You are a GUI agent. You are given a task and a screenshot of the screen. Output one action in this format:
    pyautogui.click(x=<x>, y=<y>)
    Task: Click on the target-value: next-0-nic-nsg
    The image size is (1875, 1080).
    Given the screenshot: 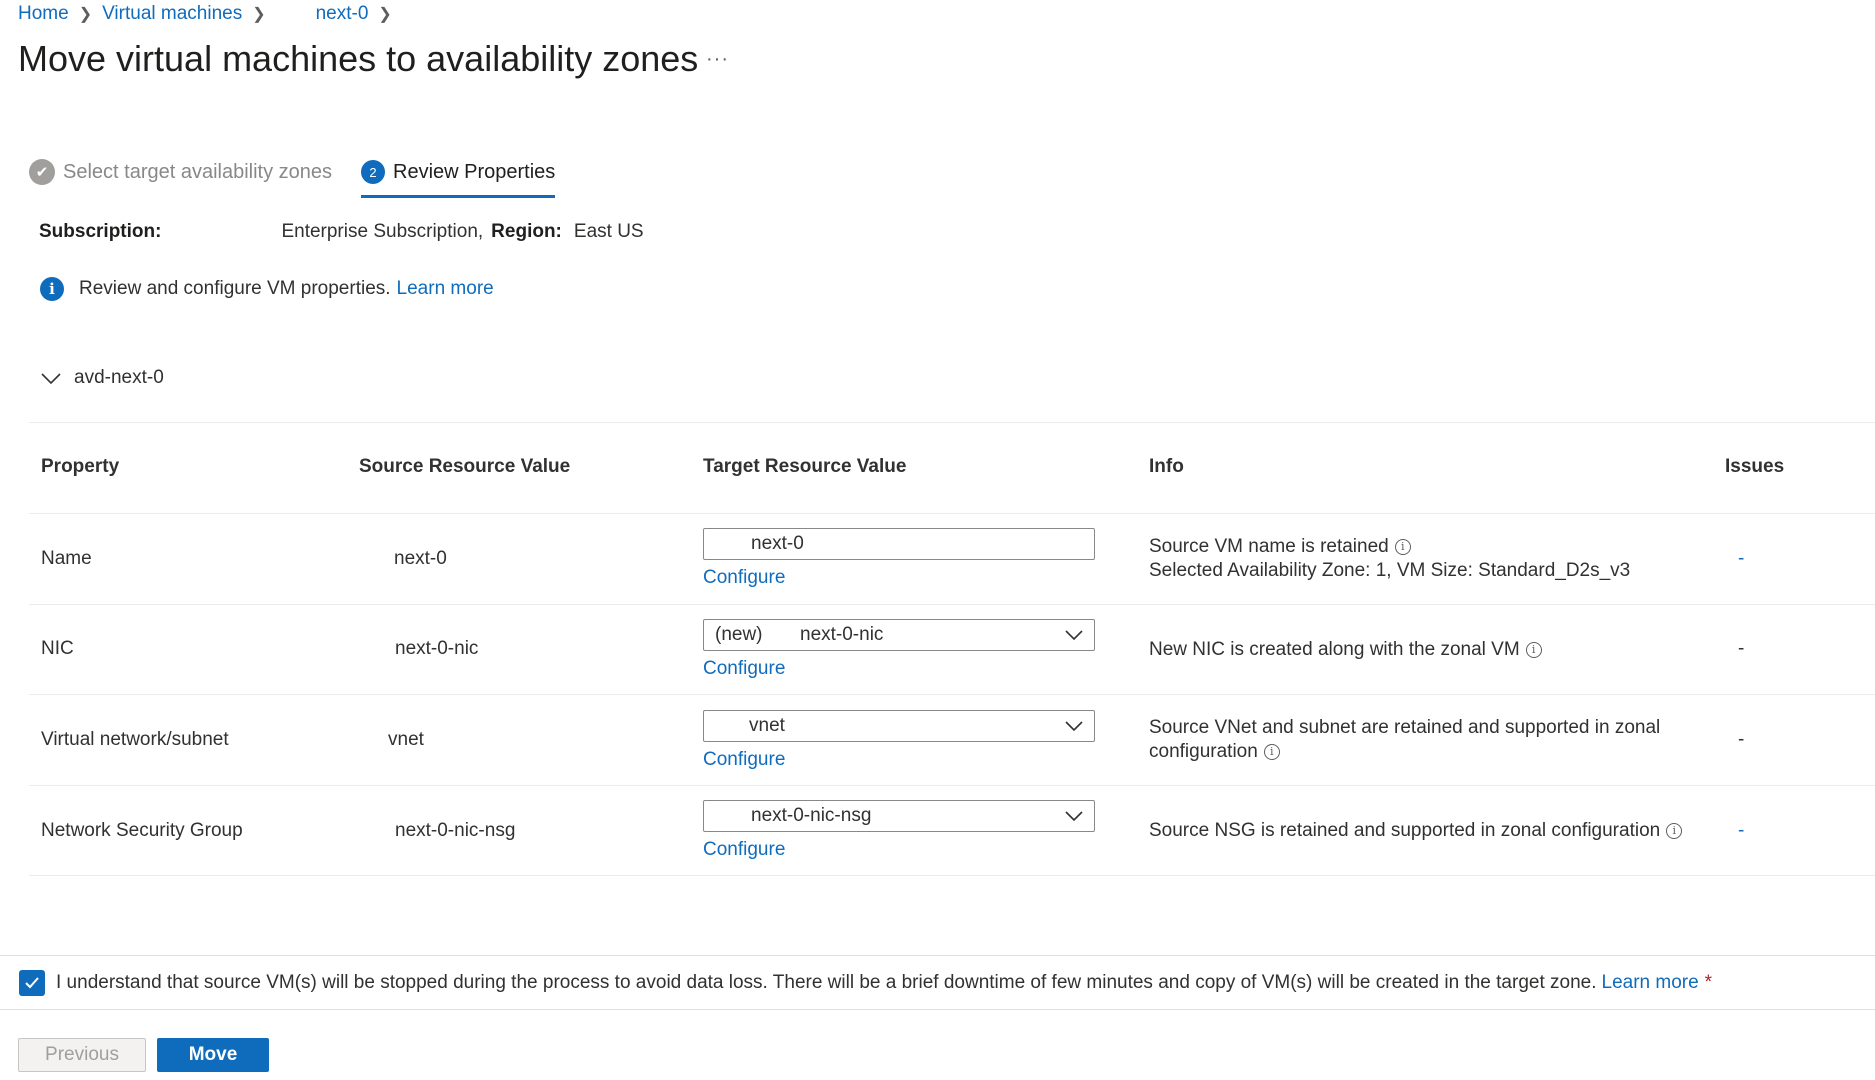 What is the action you would take?
    pyautogui.click(x=811, y=815)
    